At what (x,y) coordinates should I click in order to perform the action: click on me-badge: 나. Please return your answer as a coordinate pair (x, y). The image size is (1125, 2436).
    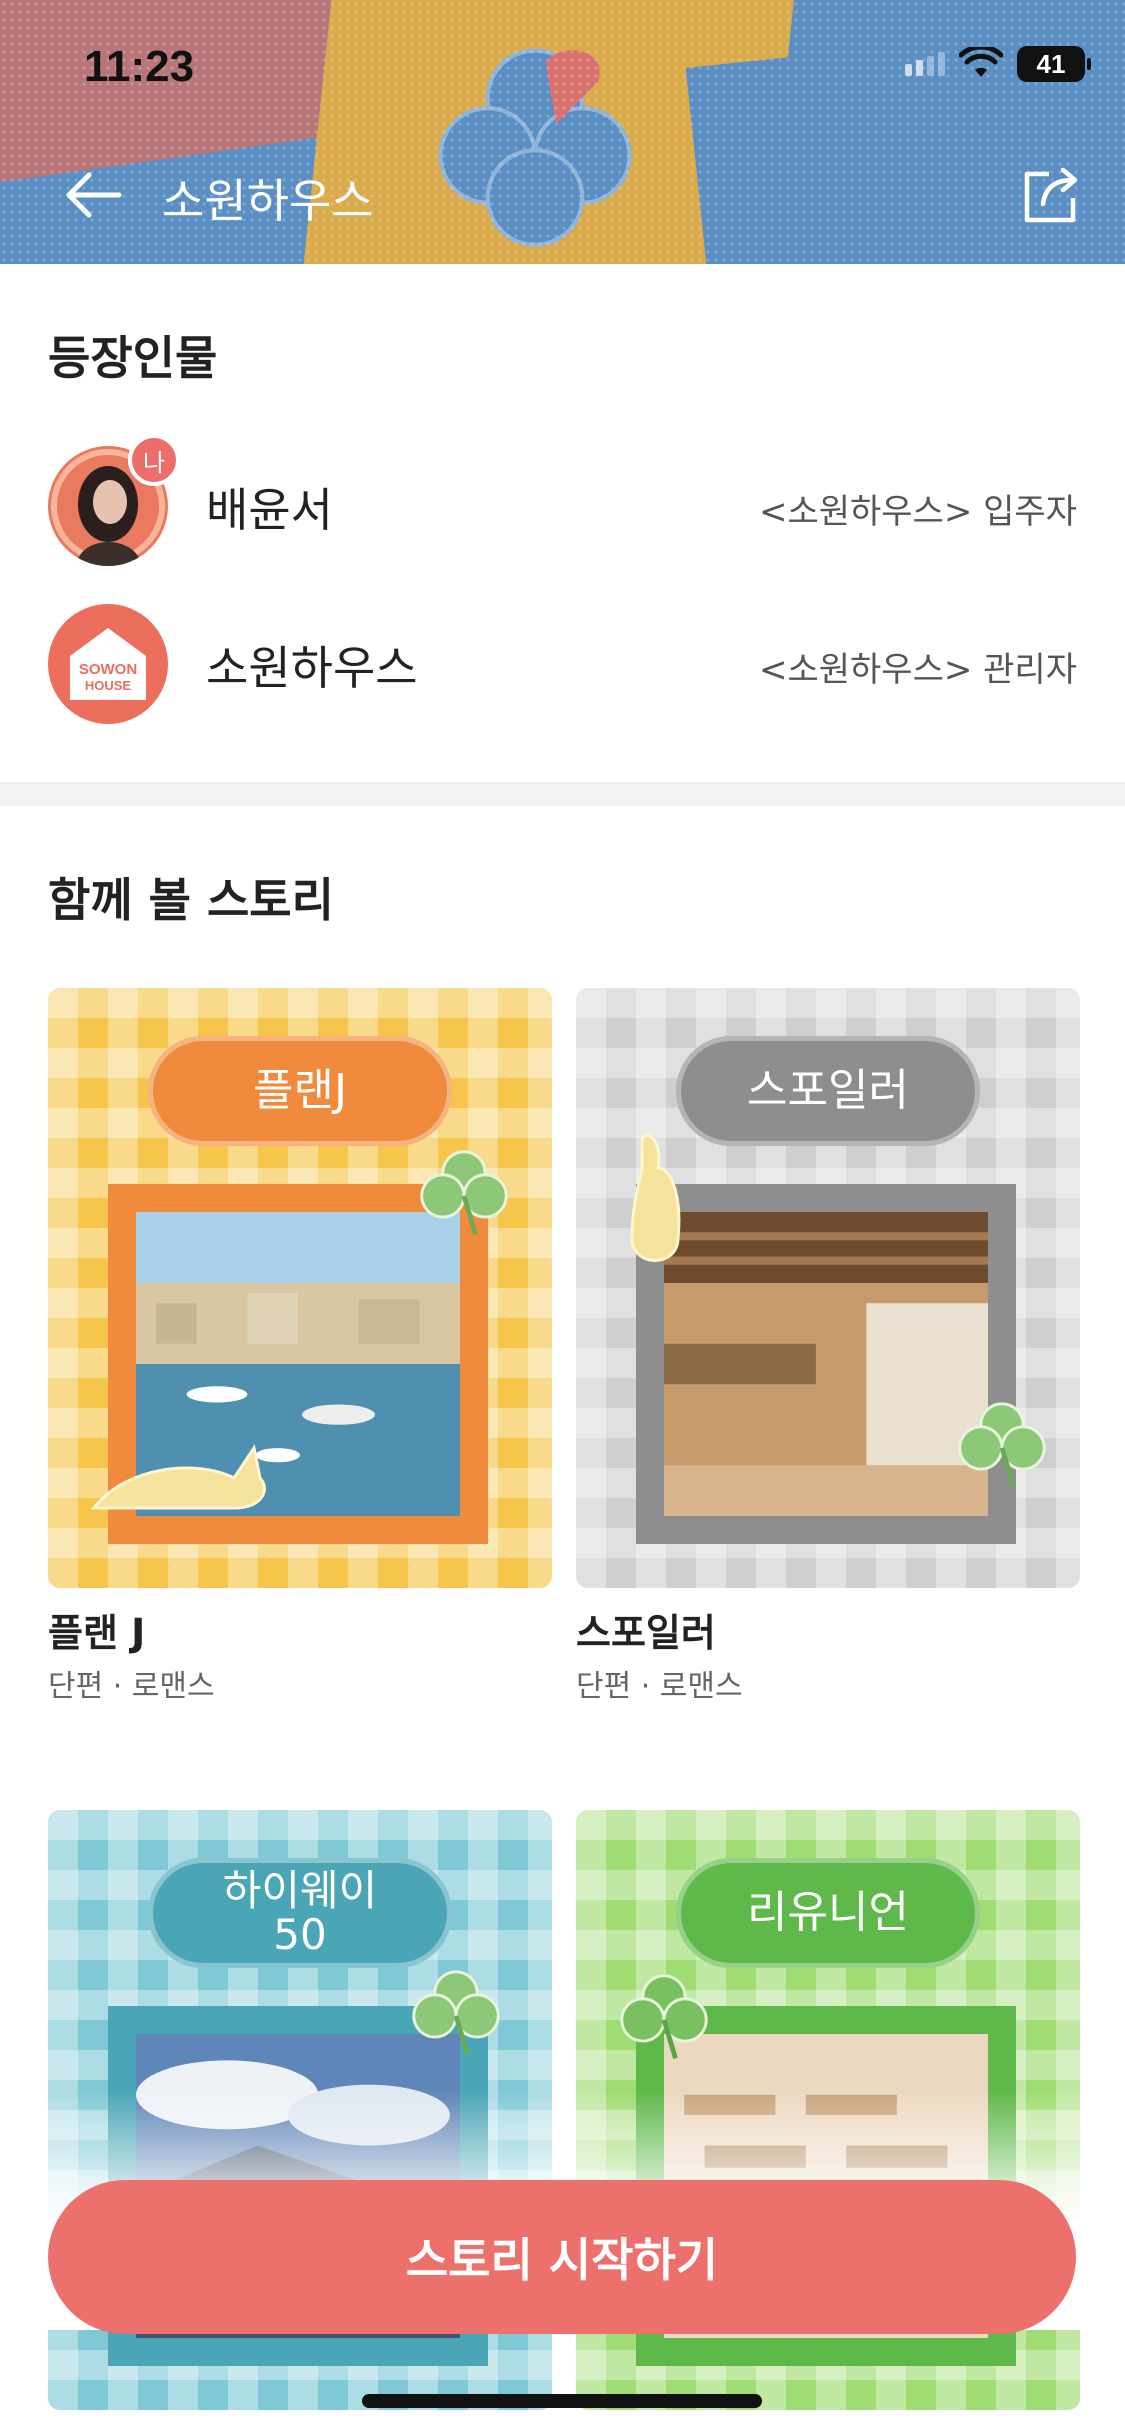
    Looking at the image, I should click on (154, 460).